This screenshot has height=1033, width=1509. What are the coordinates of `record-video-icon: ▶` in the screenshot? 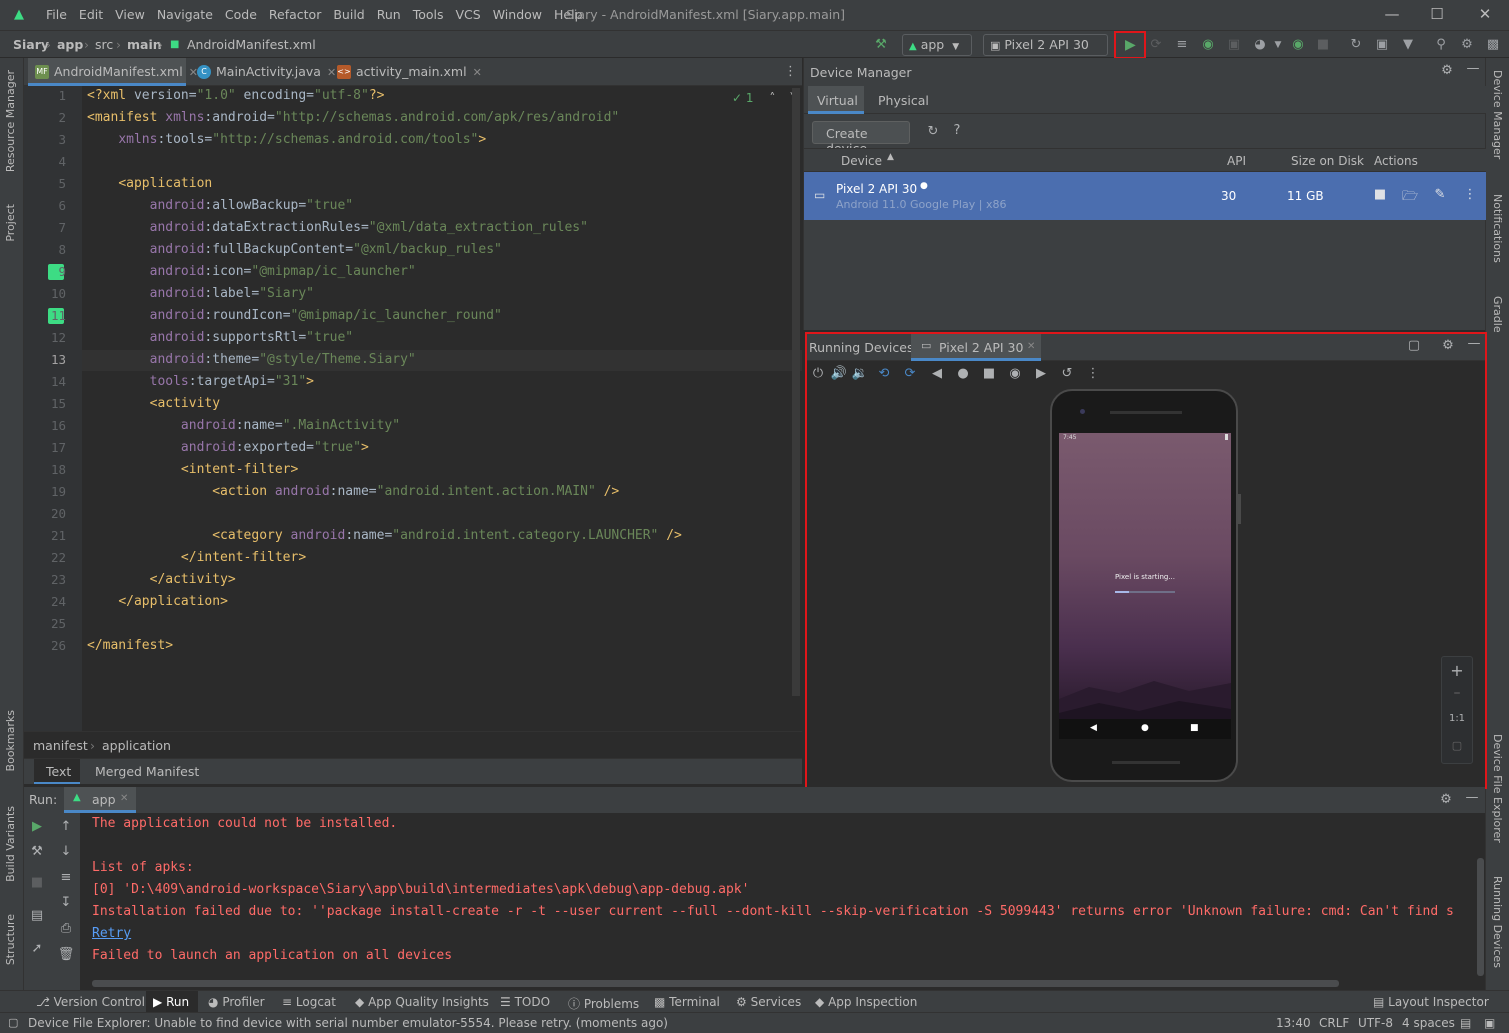 It's located at (1041, 373).